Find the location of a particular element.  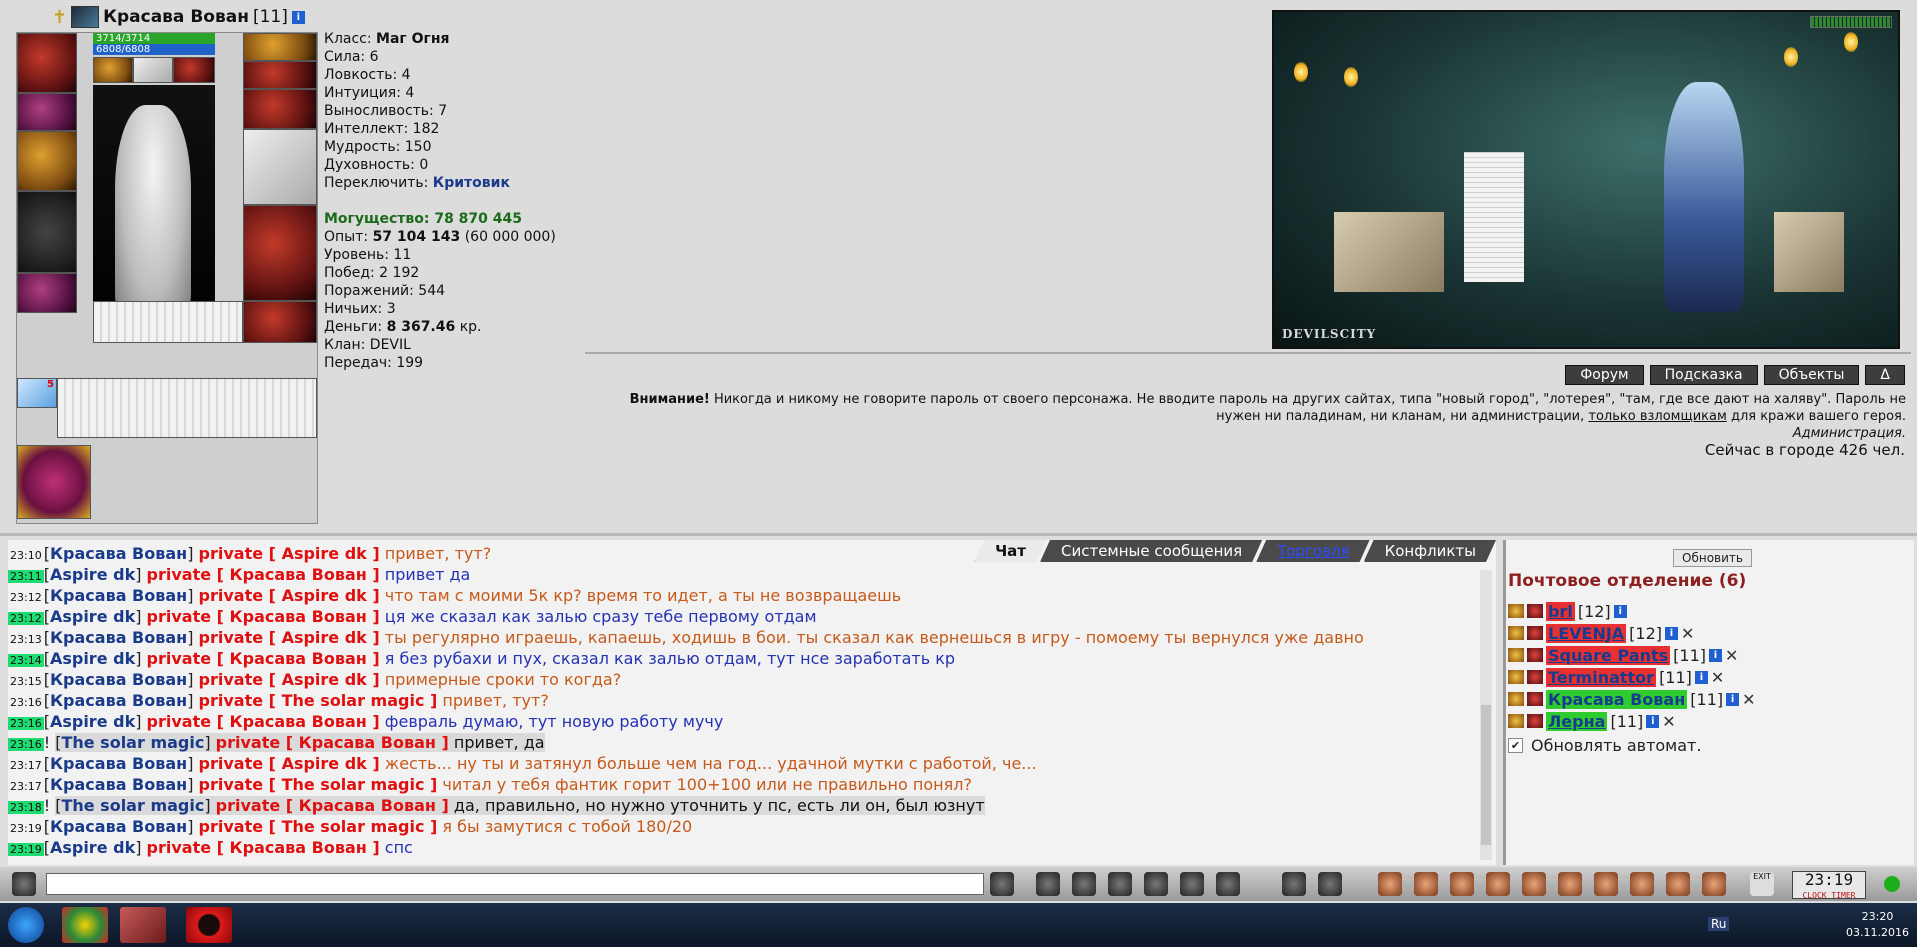

pets-icon is located at coordinates (1678, 884).